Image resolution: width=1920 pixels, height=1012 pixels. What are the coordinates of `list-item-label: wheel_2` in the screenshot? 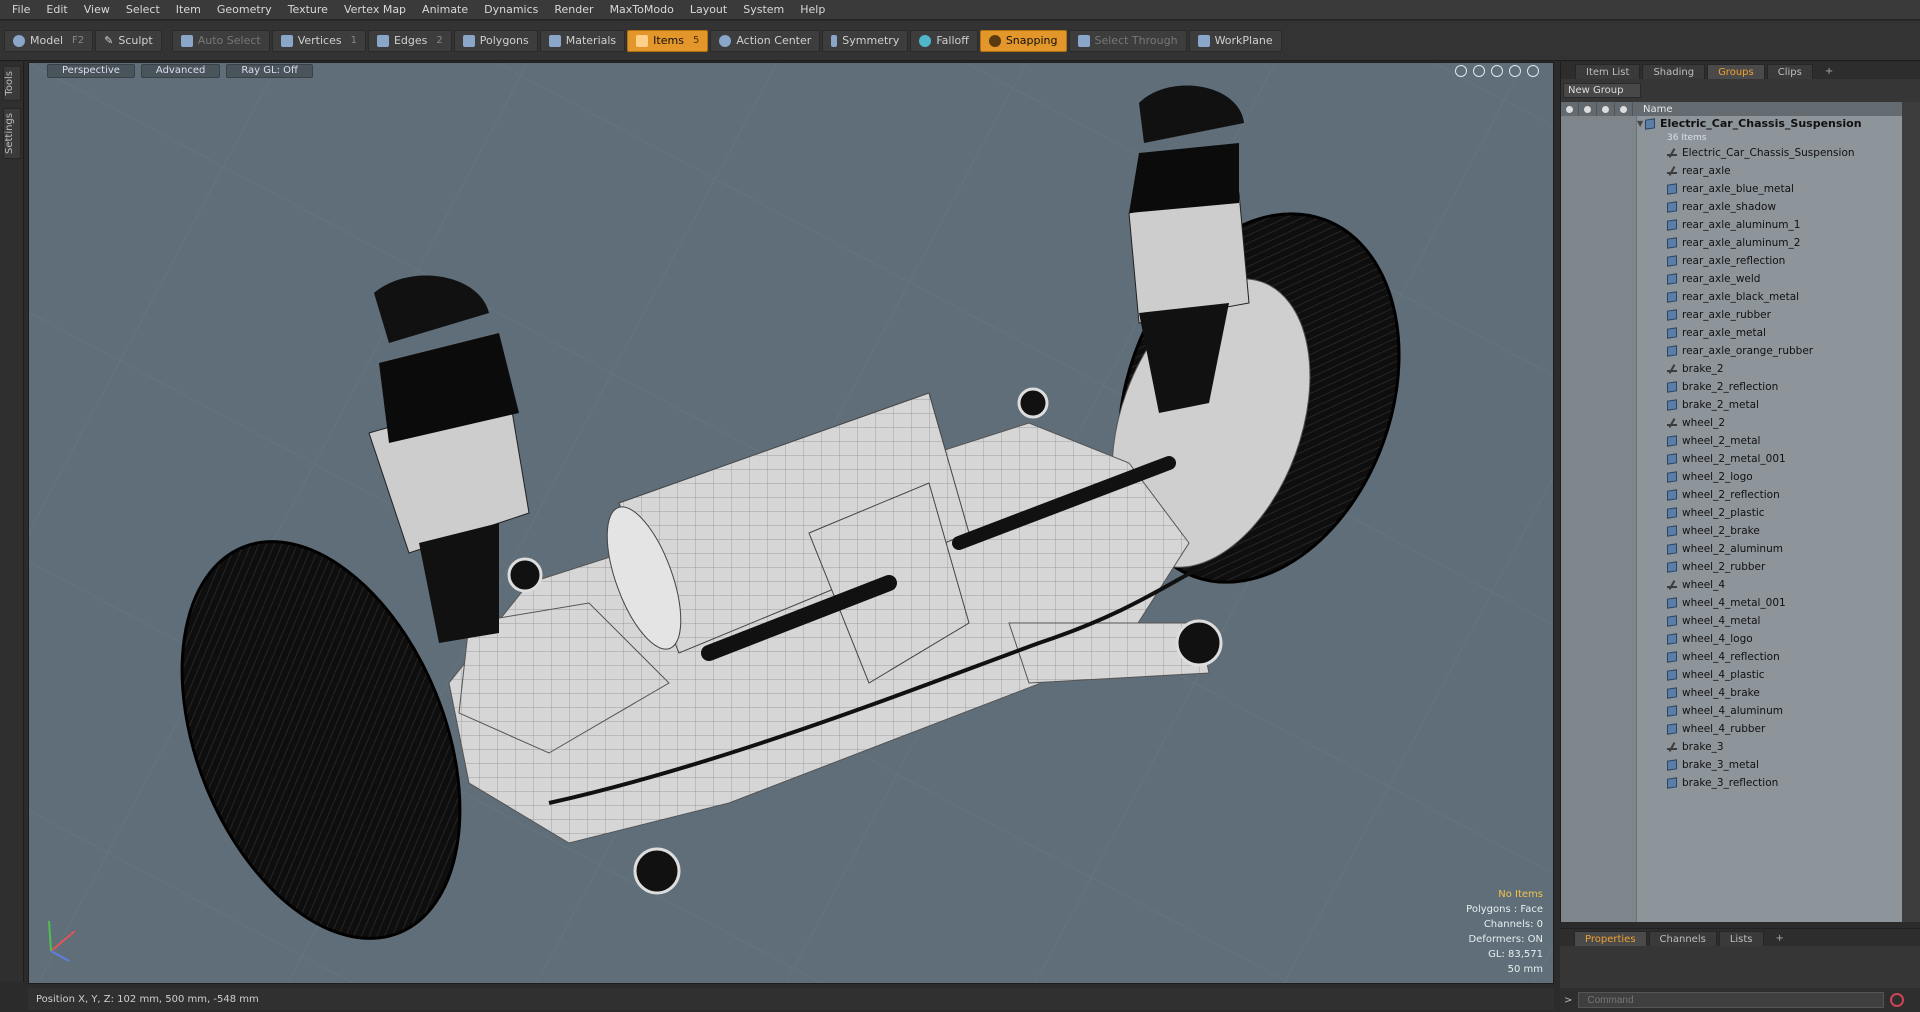 It's located at (1704, 423).